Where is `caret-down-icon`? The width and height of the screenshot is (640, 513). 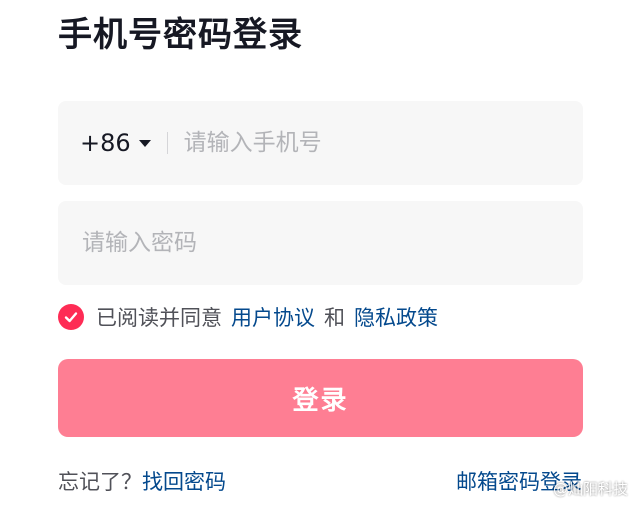
caret-down-icon is located at coordinates (144, 143).